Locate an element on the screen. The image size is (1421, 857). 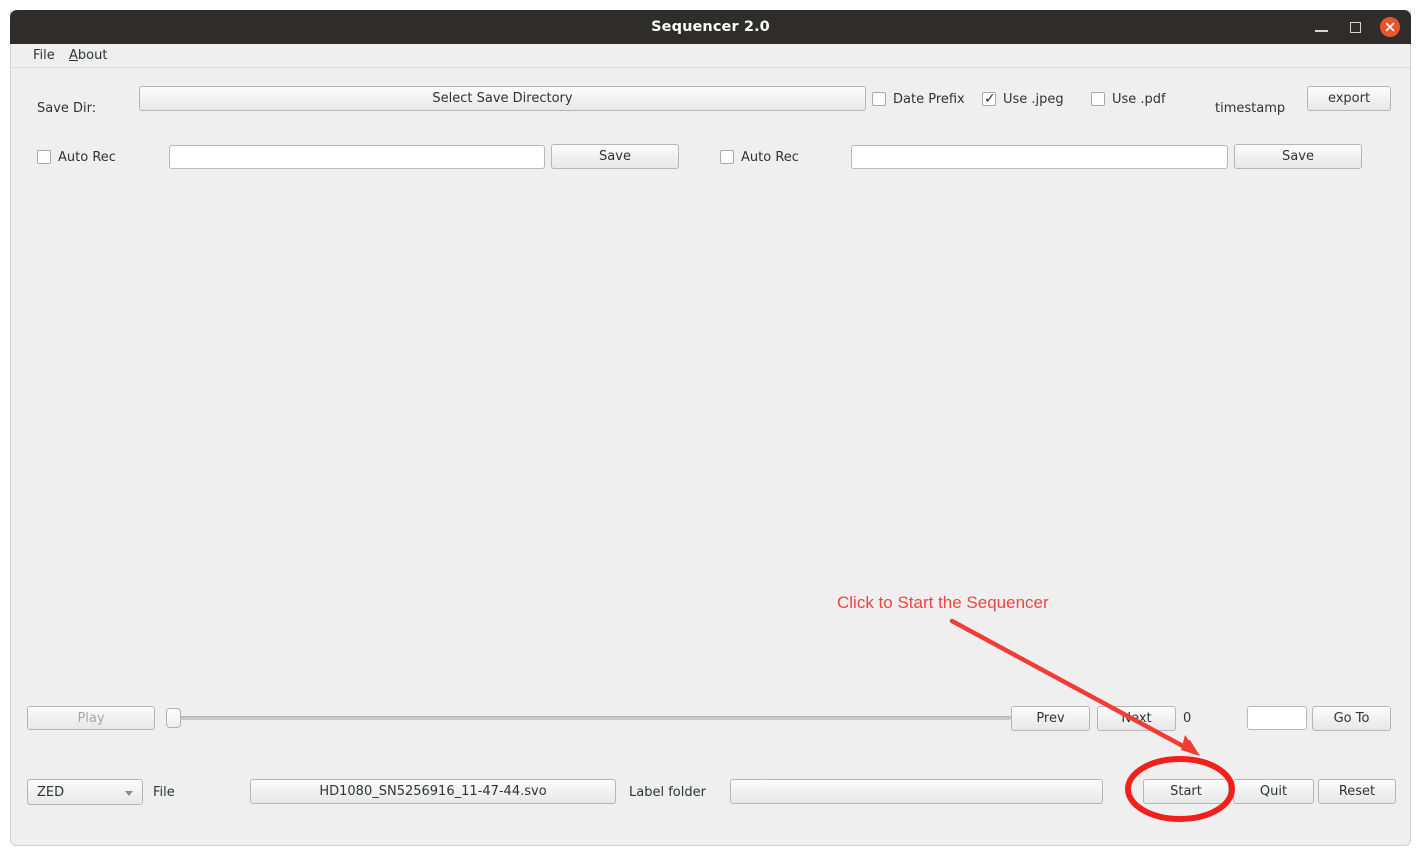
auto-rec-label-1: Auto Rec is located at coordinates (87, 157).